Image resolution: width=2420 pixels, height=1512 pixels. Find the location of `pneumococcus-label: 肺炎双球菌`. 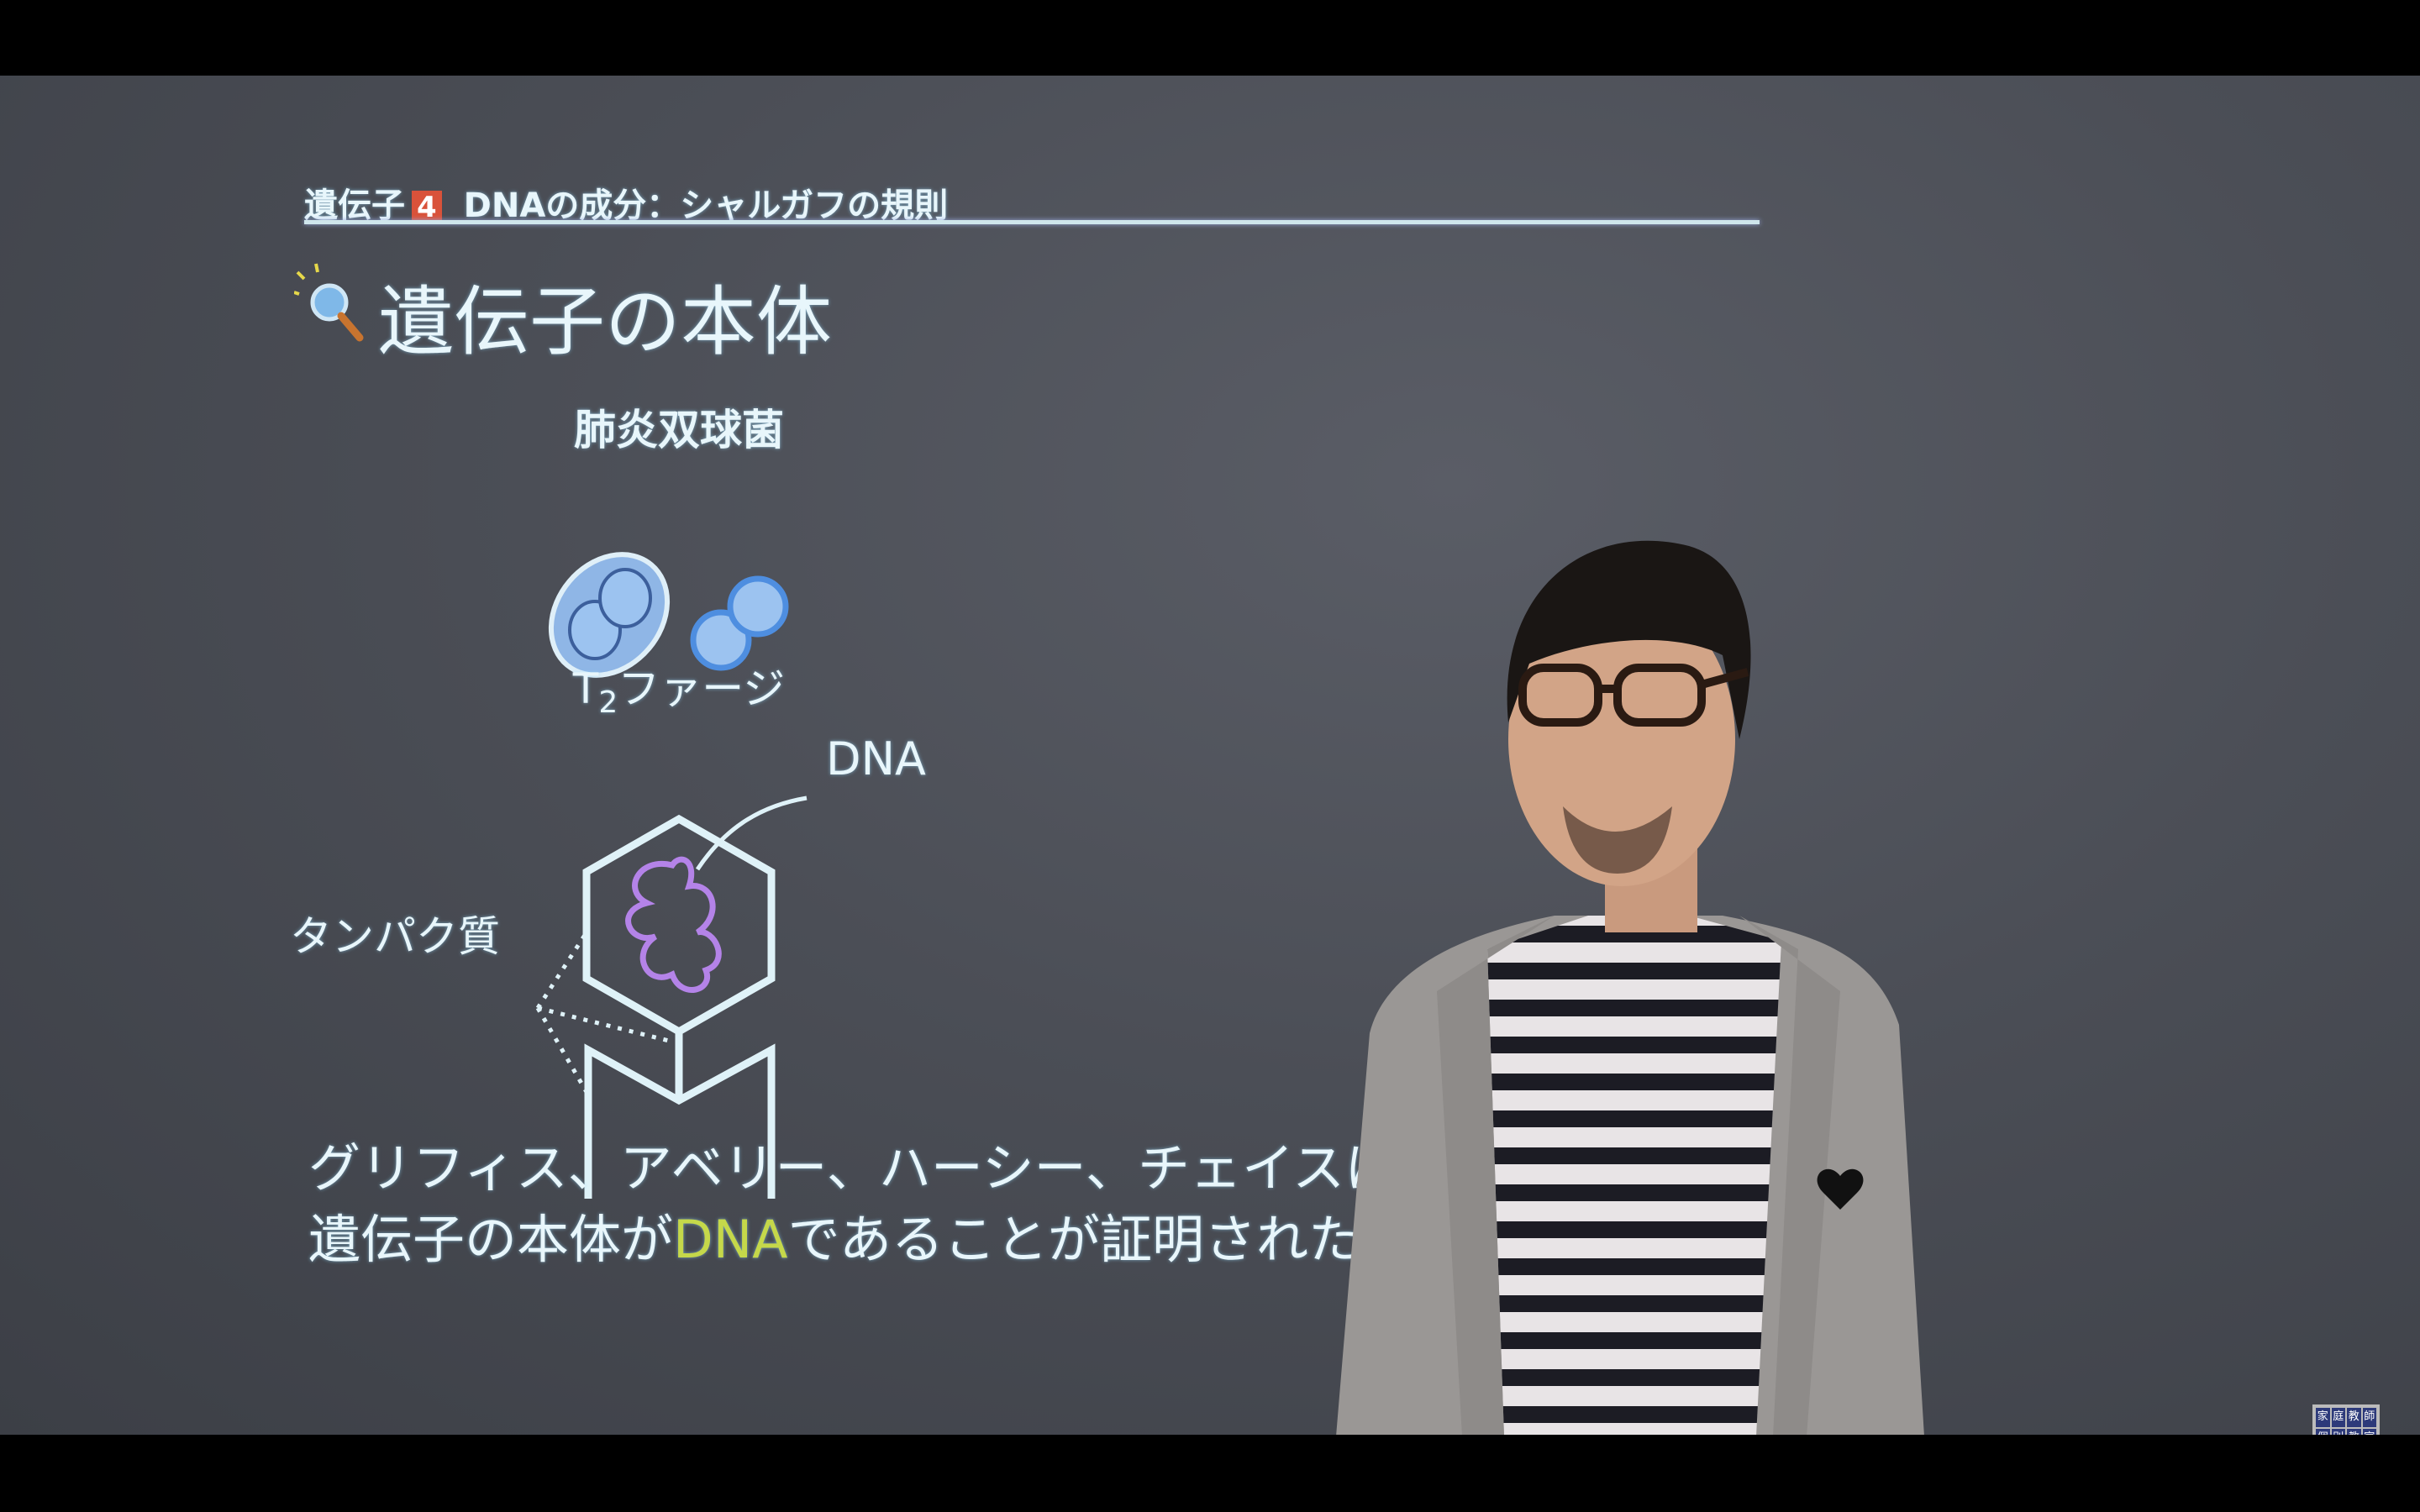

pneumococcus-label: 肺炎双球菌 is located at coordinates (679, 430).